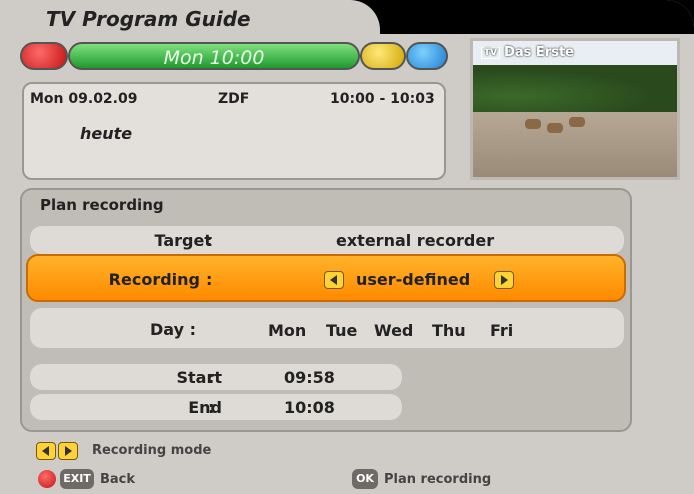  Describe the element at coordinates (118, 479) in the screenshot. I see `legend-back: Back` at that location.